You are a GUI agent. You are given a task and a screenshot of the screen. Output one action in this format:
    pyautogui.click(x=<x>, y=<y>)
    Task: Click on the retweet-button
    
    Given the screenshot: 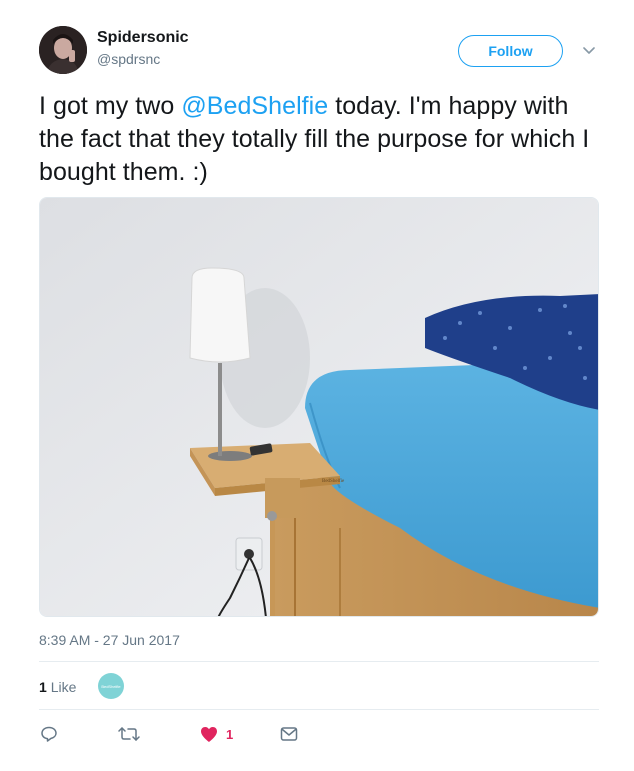 What is the action you would take?
    pyautogui.click(x=129, y=734)
    